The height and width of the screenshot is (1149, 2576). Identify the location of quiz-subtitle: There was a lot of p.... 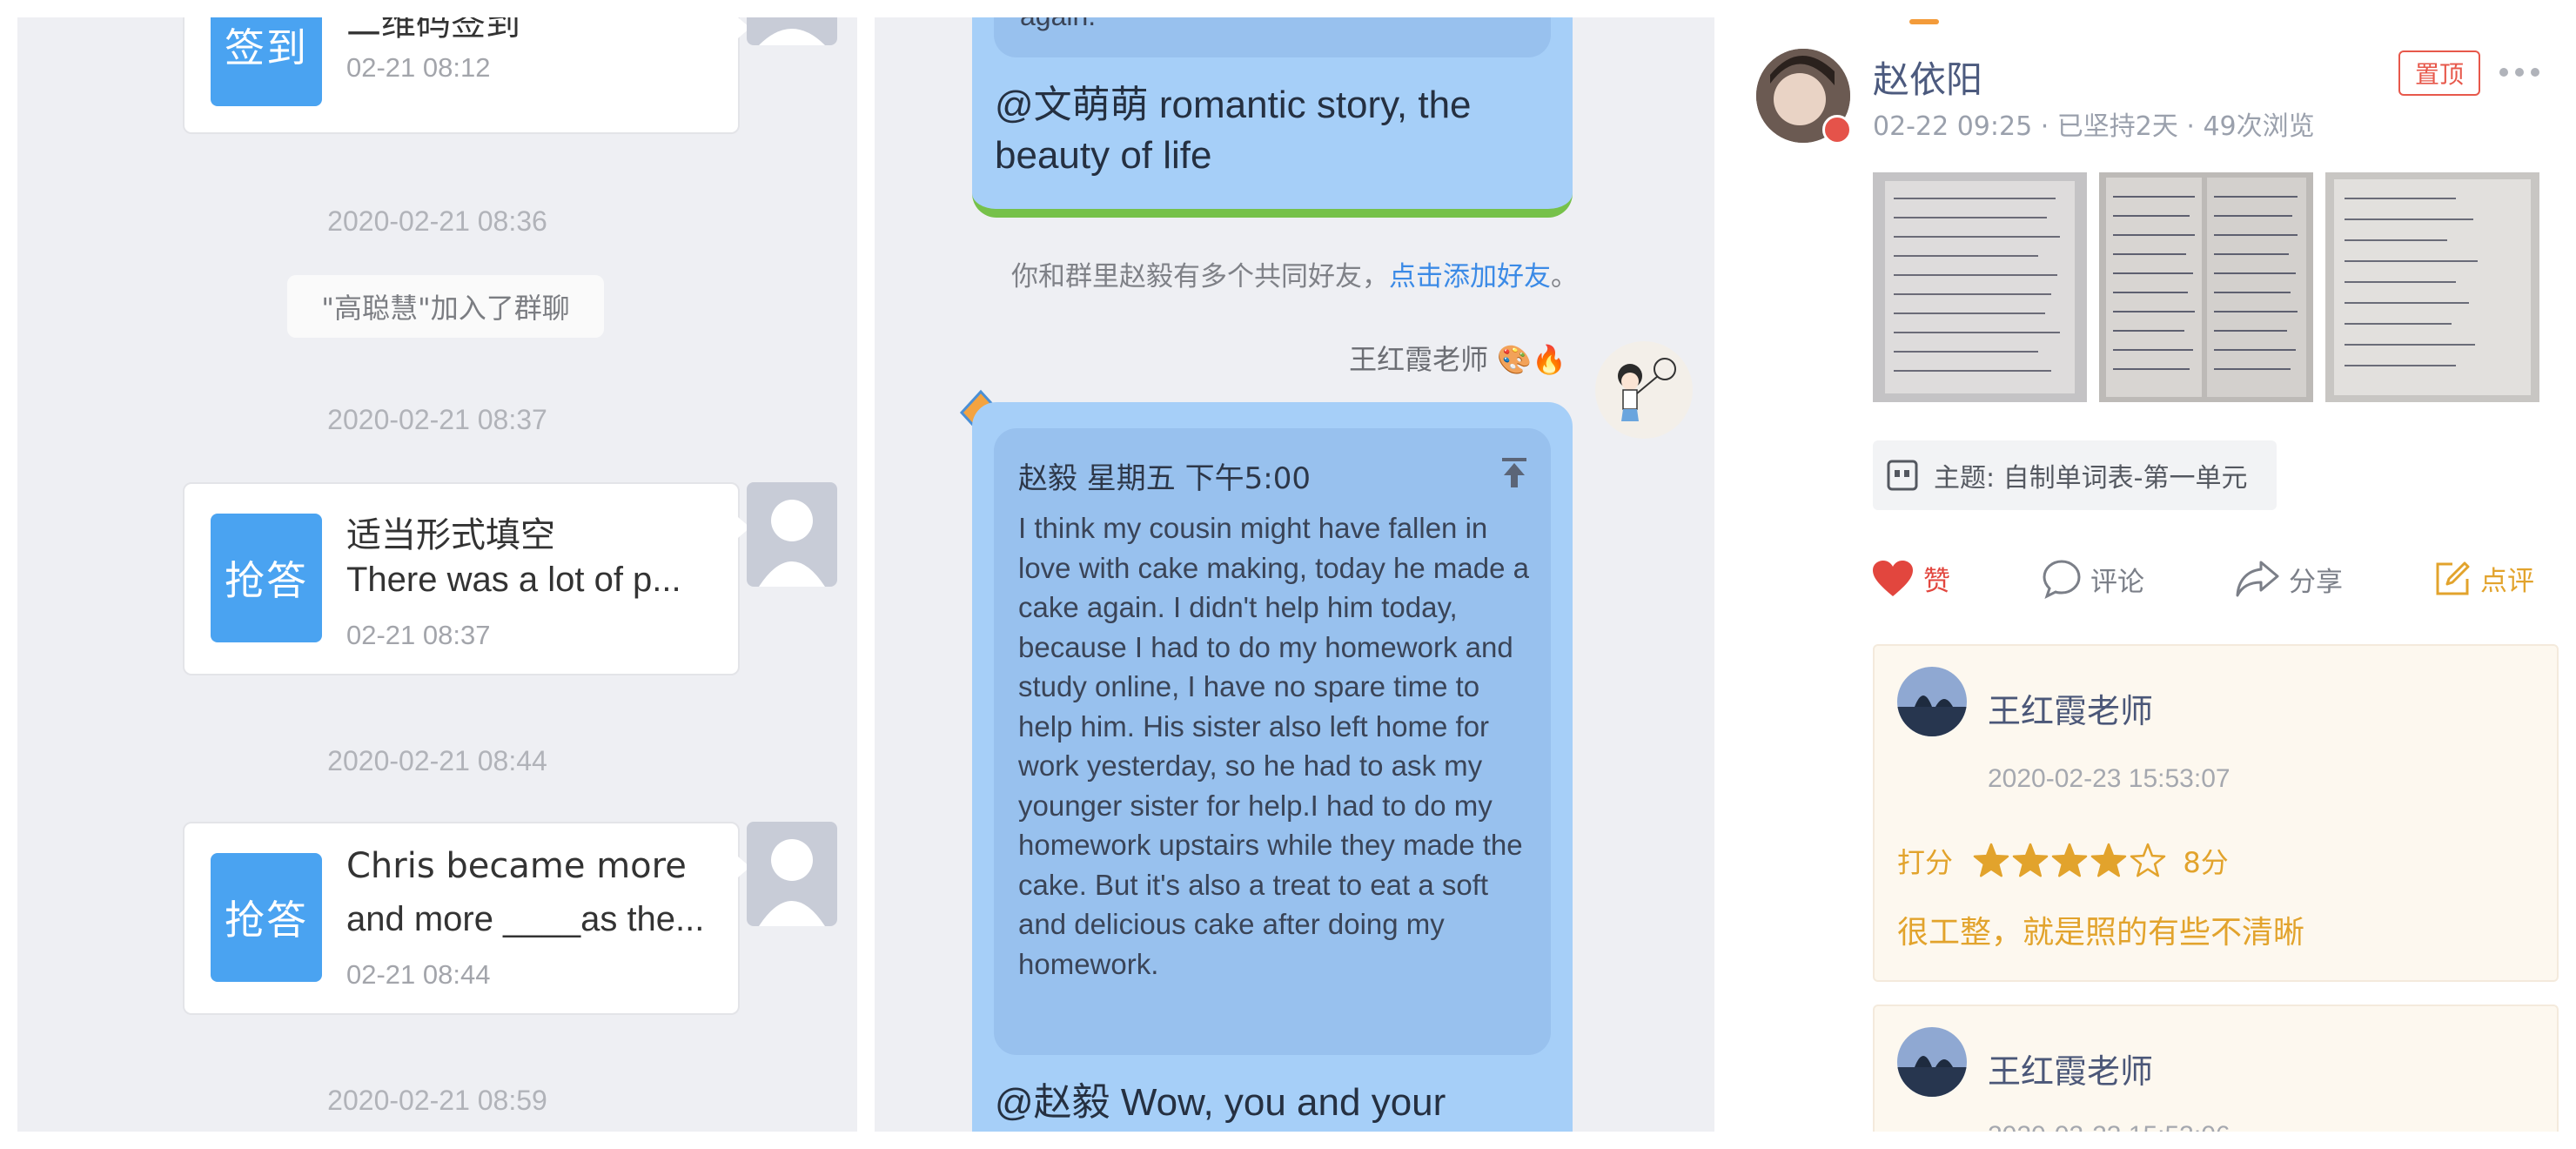
(513, 580).